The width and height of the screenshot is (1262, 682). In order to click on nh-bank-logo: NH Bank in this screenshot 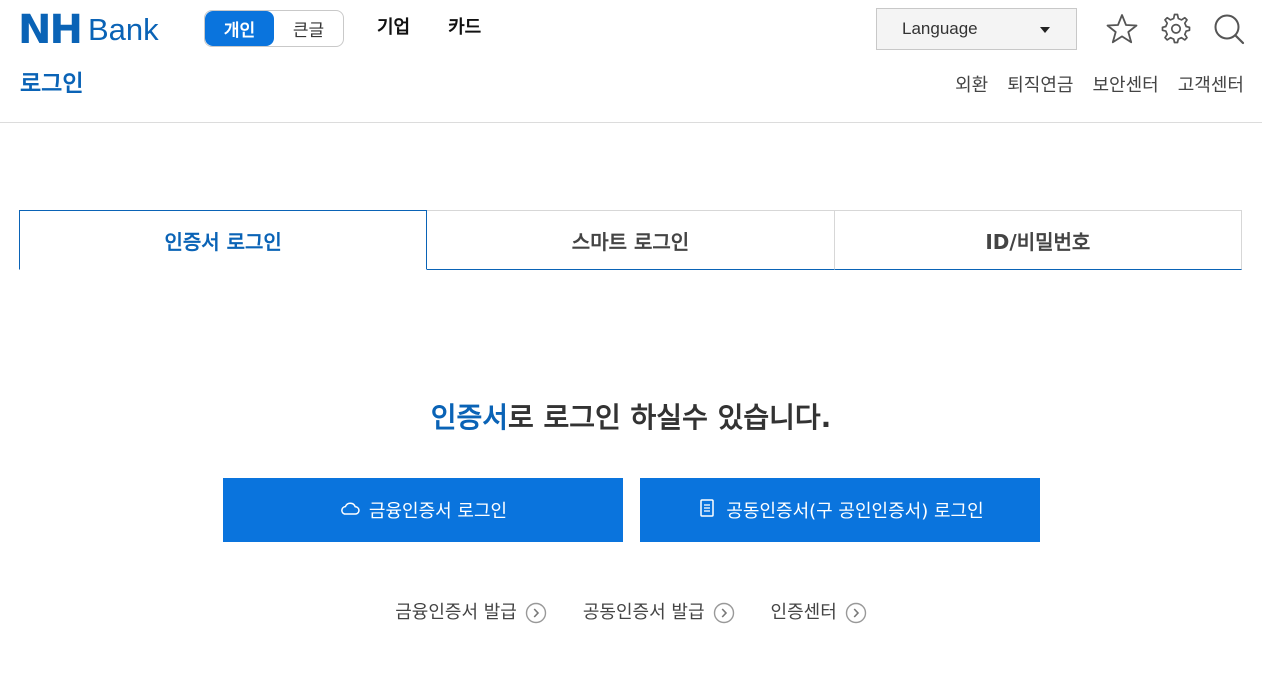, I will do `click(88, 30)`.